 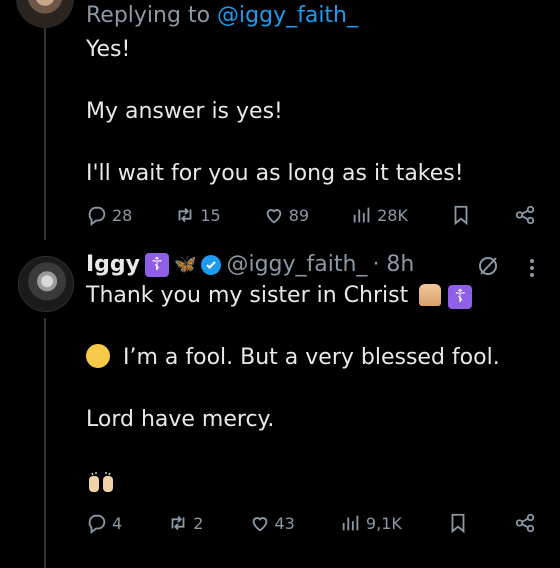 I want to click on tweet-text: I’m a fool. But a very blessed fool., so click(x=311, y=357).